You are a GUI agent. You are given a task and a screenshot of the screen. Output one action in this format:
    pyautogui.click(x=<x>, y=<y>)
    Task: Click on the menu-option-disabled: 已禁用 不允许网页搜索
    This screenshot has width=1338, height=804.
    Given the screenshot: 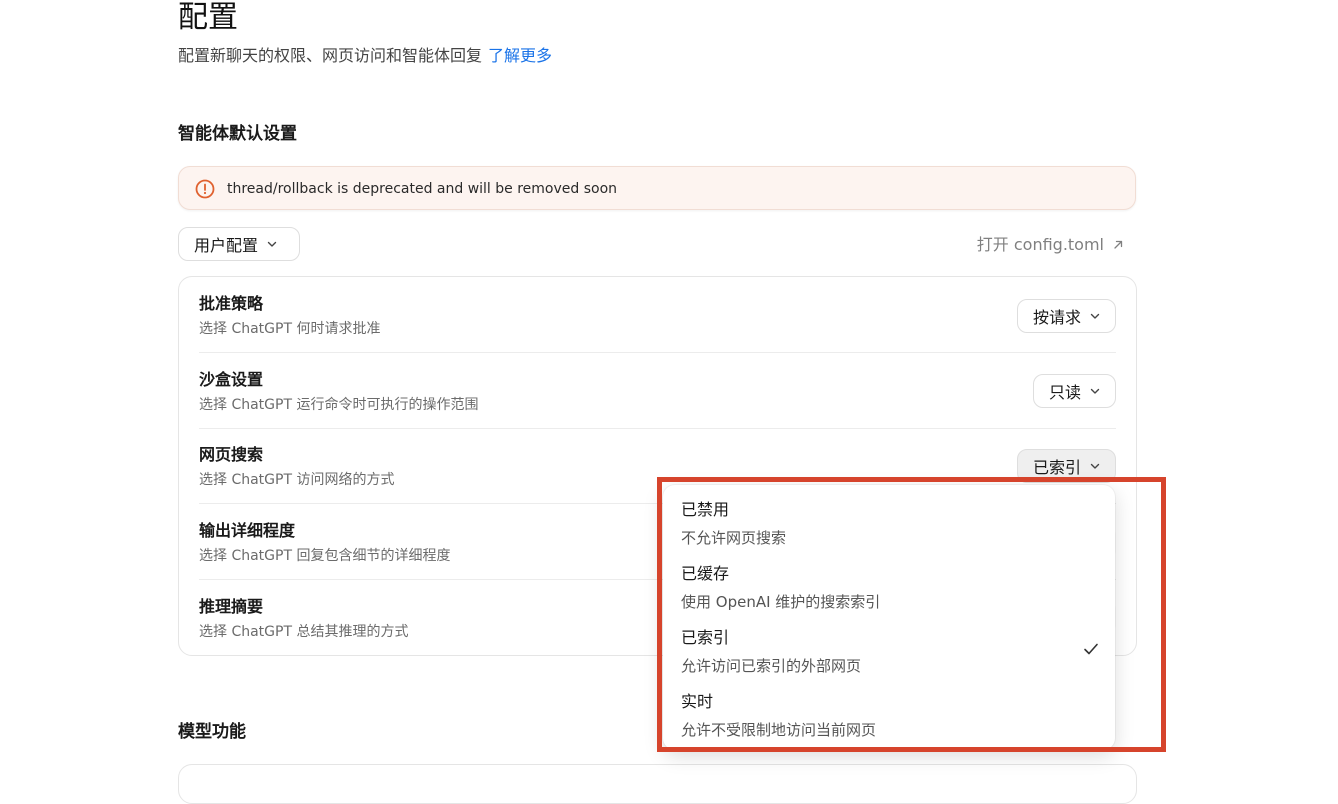 What is the action you would take?
    pyautogui.click(x=889, y=517)
    